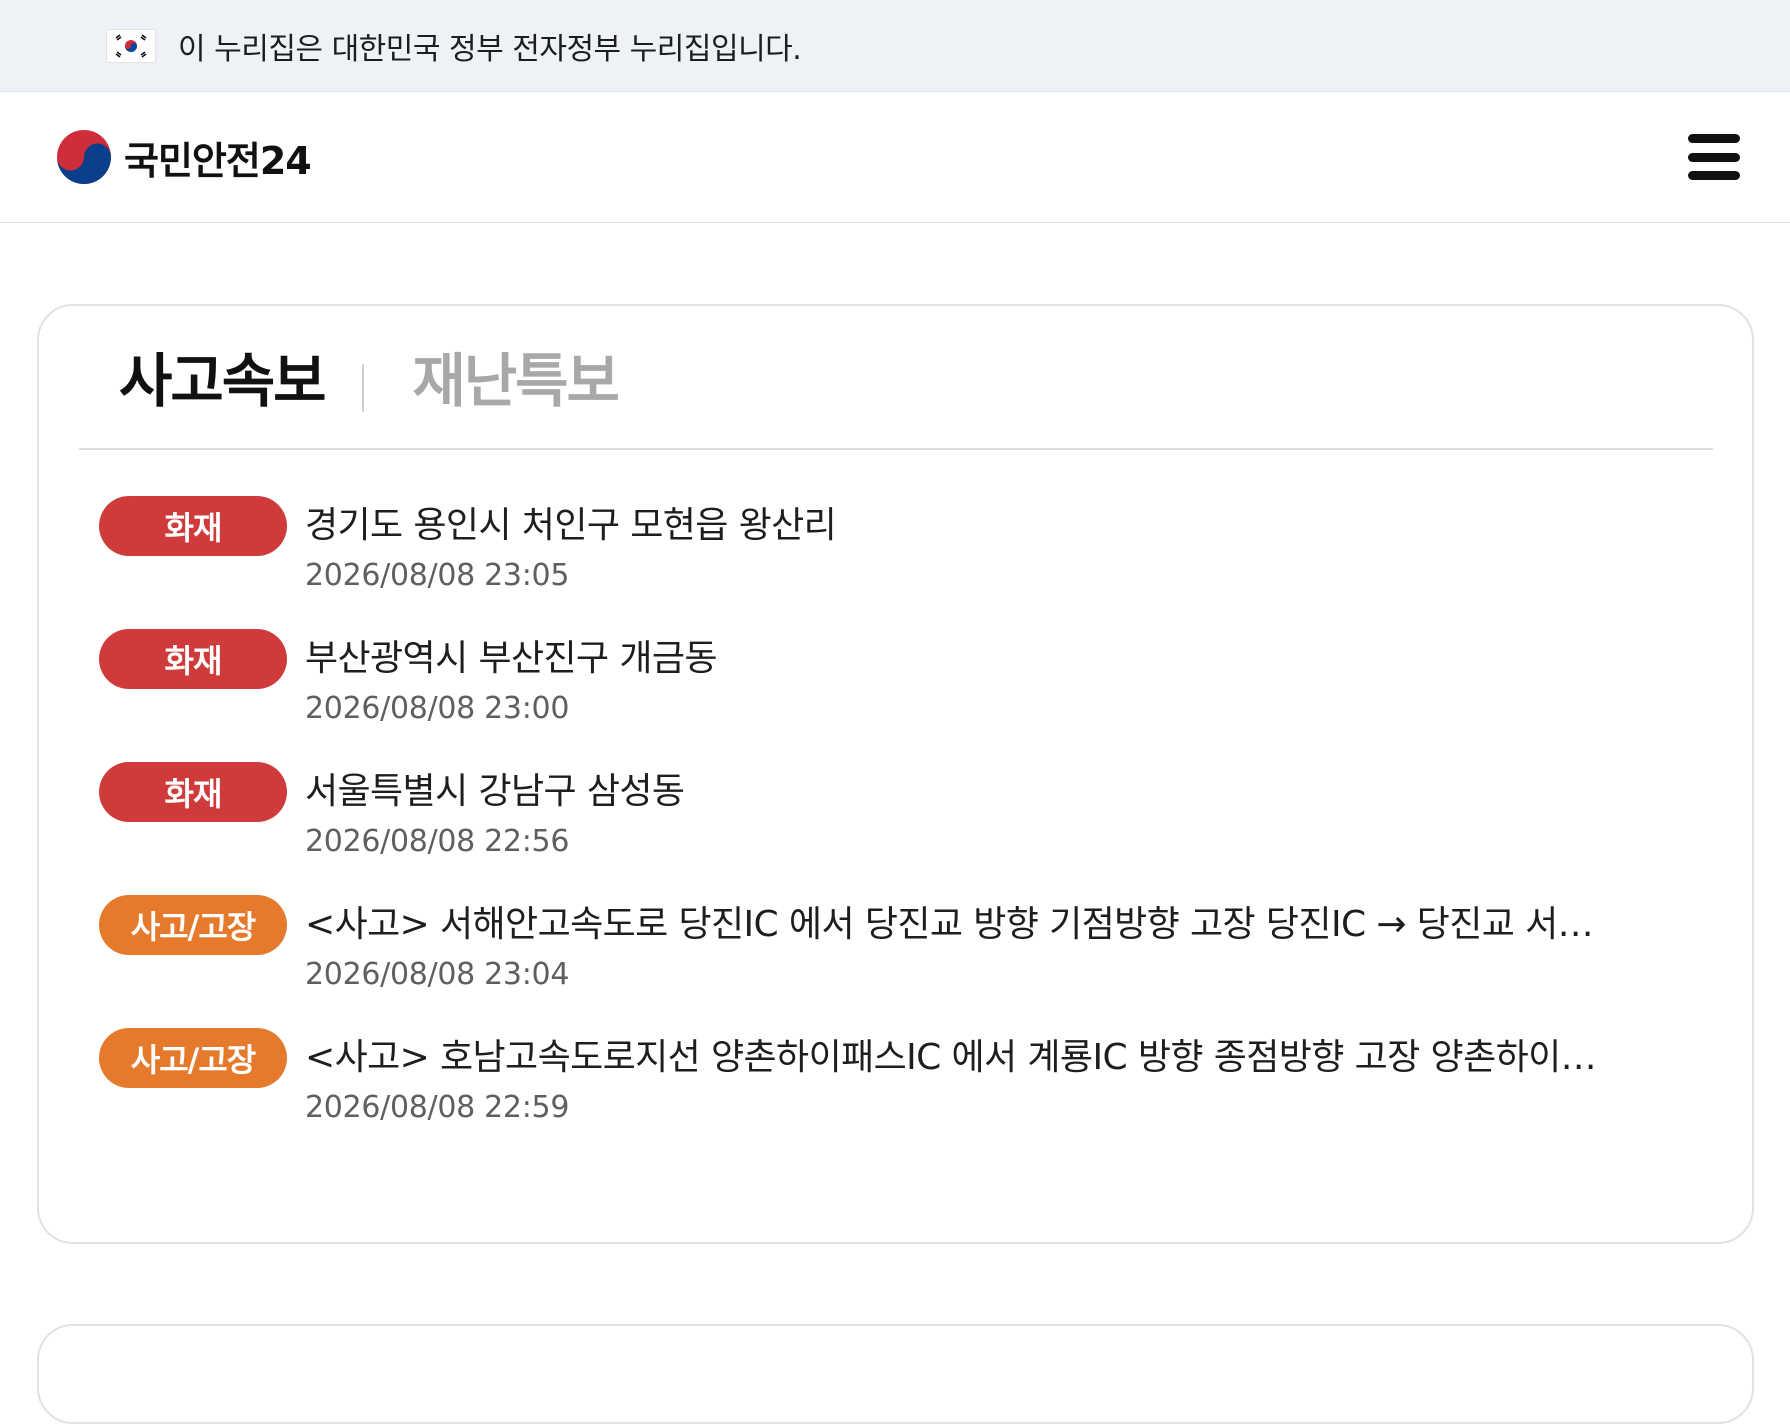 The height and width of the screenshot is (1424, 1790). I want to click on item-date: 2026/08/08 22:59, so click(437, 1107).